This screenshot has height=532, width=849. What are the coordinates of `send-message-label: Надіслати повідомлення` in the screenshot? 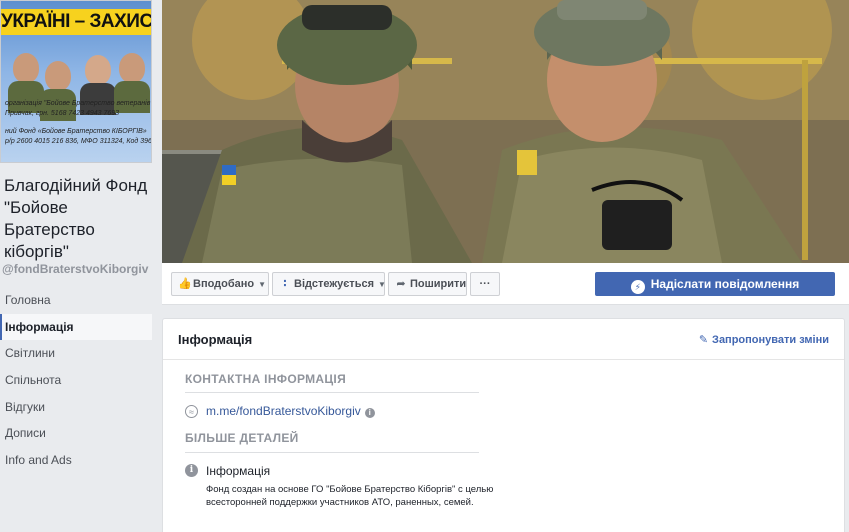 It's located at (725, 284).